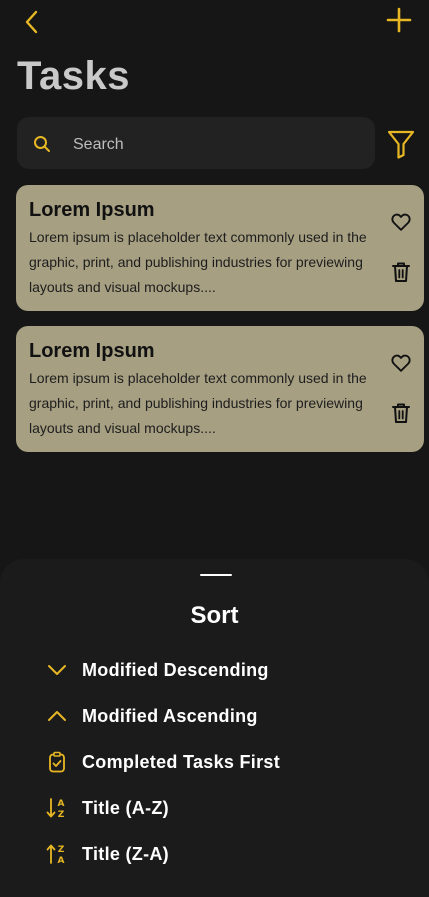  I want to click on search-bar, so click(196, 143).